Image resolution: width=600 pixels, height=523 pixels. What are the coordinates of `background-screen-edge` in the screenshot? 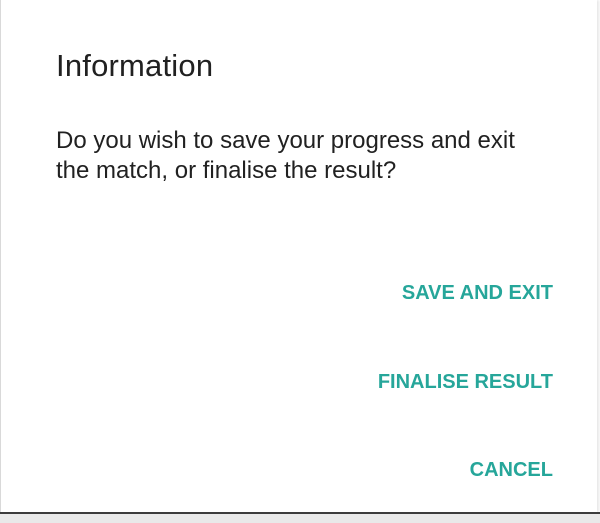 It's located at (300, 517).